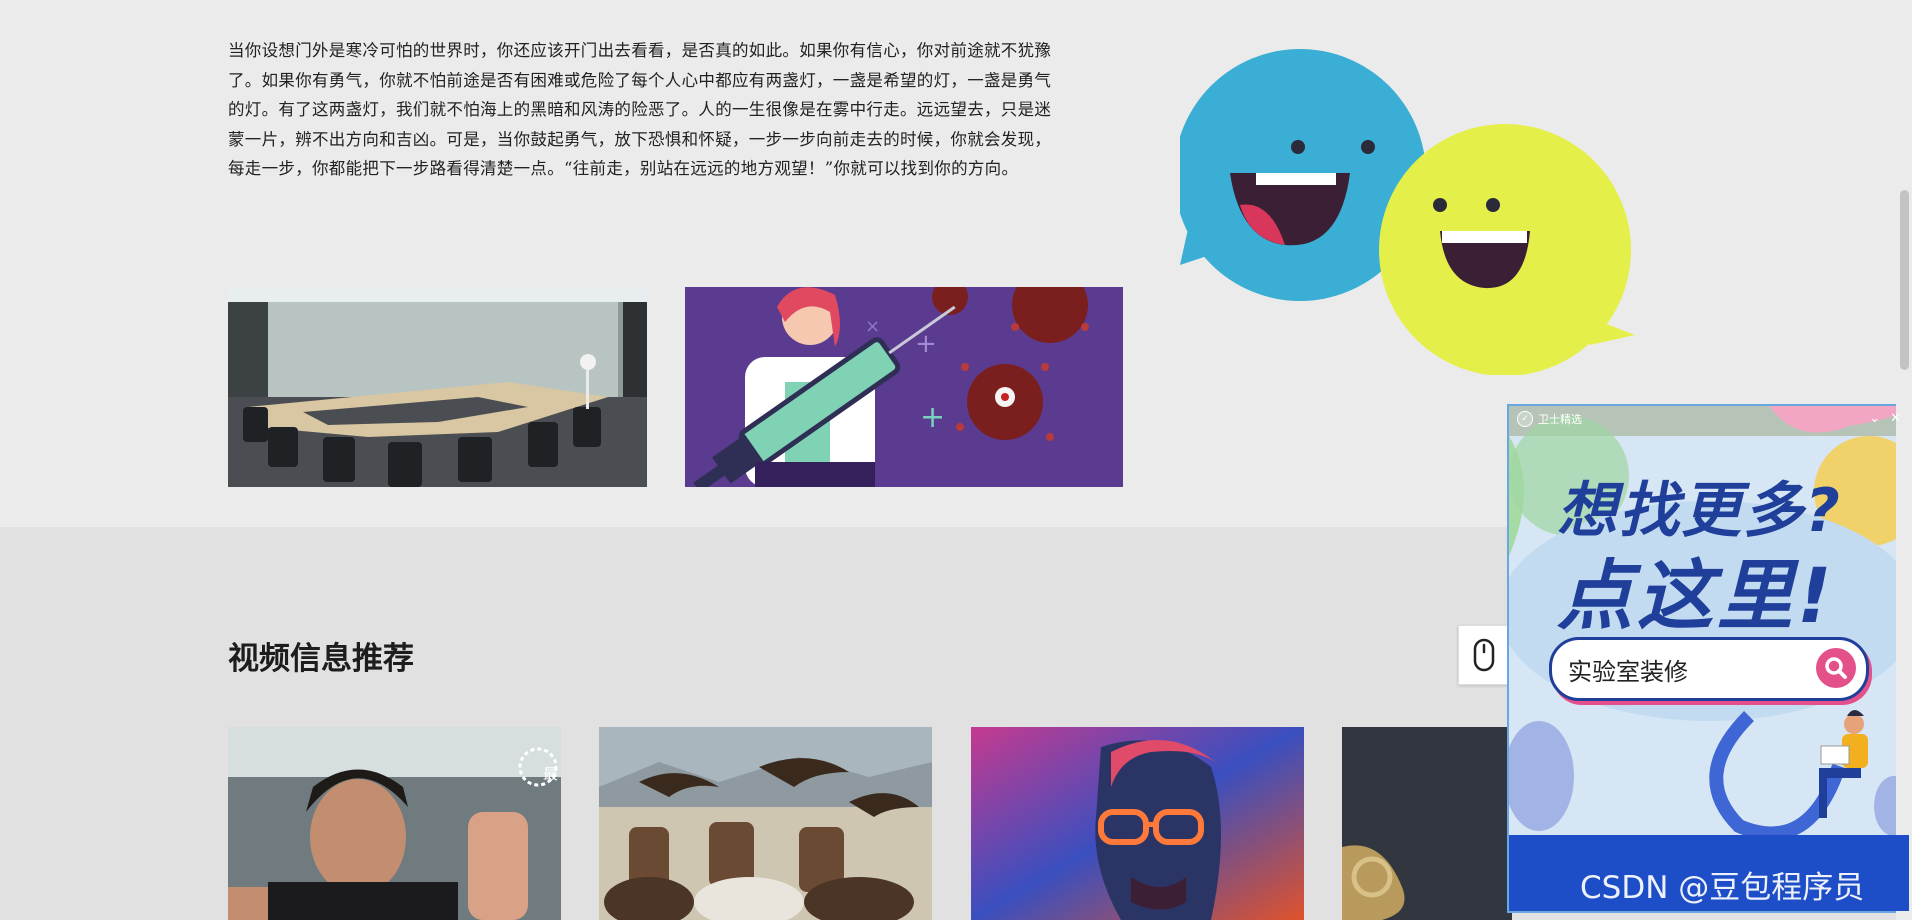 The height and width of the screenshot is (920, 1912). Describe the element at coordinates (1895, 418) in the screenshot. I see `close-icon: ✕` at that location.